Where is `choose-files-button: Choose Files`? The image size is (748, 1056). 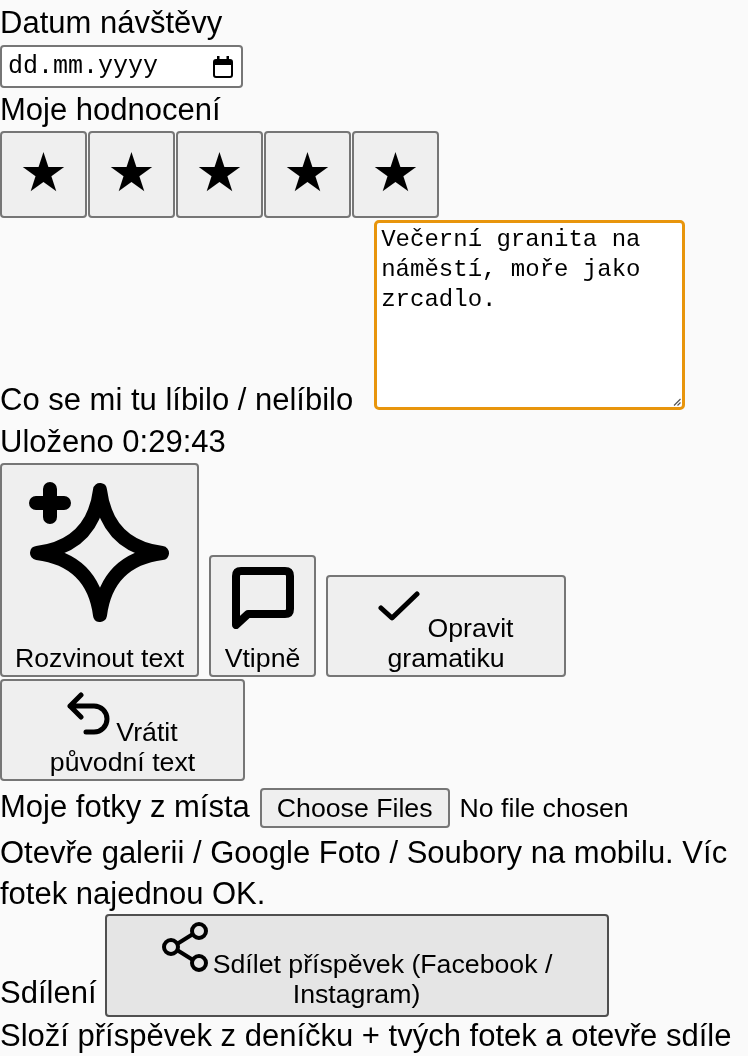 choose-files-button: Choose Files is located at coordinates (354, 808).